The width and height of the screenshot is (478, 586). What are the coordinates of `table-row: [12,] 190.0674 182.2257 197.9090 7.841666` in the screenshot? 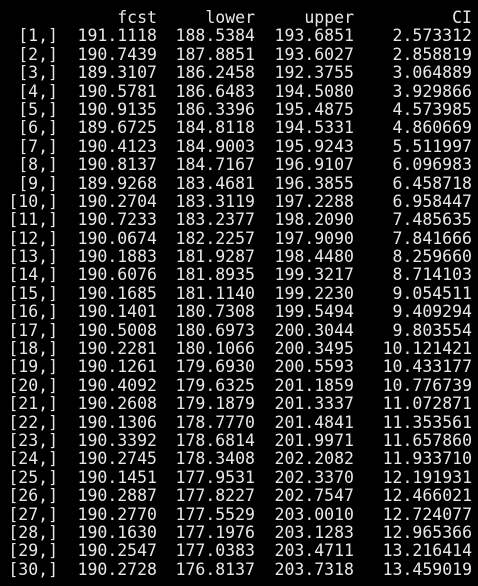 It's located at (239, 238).